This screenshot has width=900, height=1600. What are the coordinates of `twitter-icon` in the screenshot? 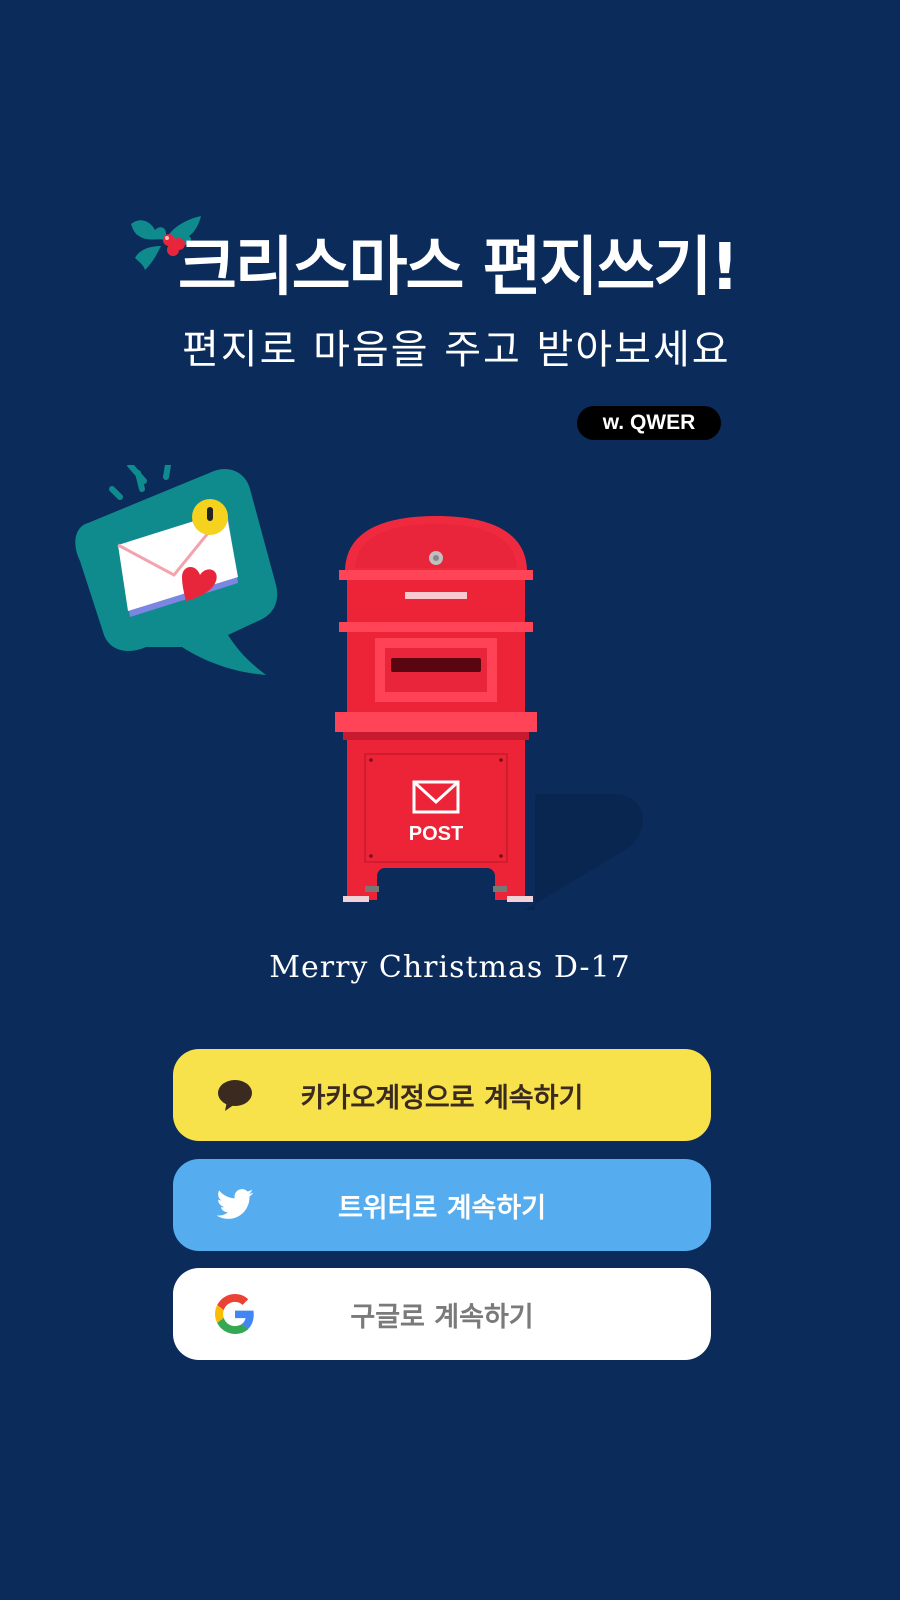 It's located at (235, 1204).